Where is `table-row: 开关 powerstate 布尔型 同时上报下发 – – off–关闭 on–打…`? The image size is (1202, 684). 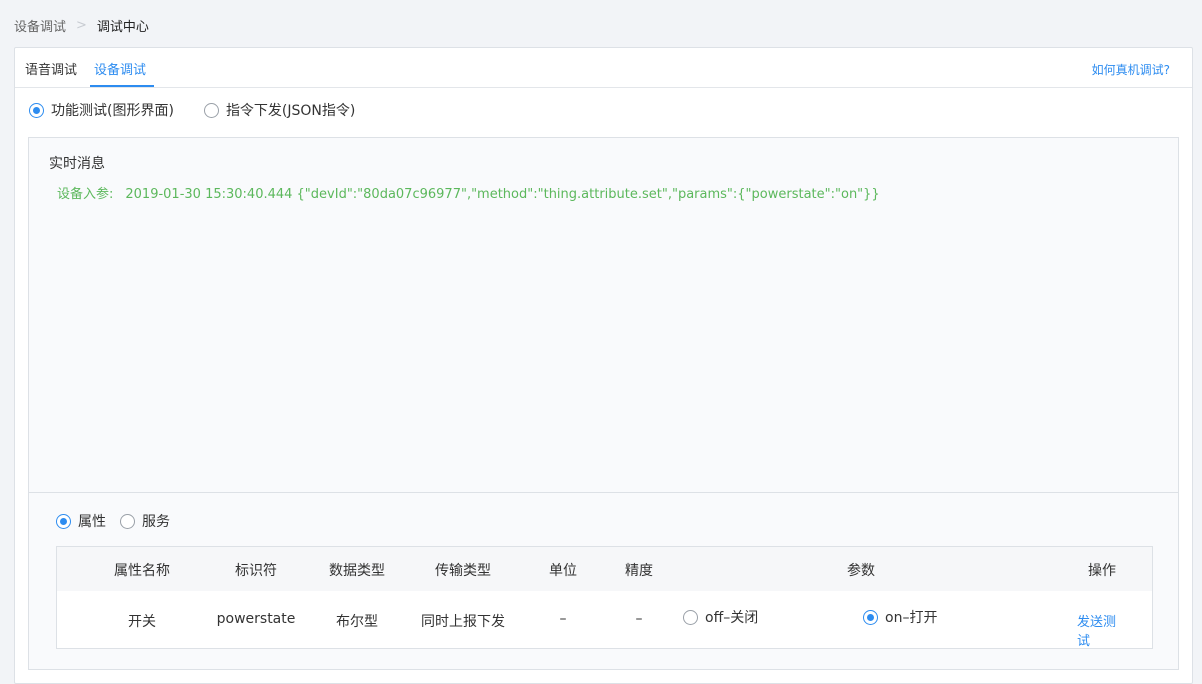
table-row: 开关 powerstate 布尔型 同时上报下发 – – off–关闭 on–打… is located at coordinates (604, 620).